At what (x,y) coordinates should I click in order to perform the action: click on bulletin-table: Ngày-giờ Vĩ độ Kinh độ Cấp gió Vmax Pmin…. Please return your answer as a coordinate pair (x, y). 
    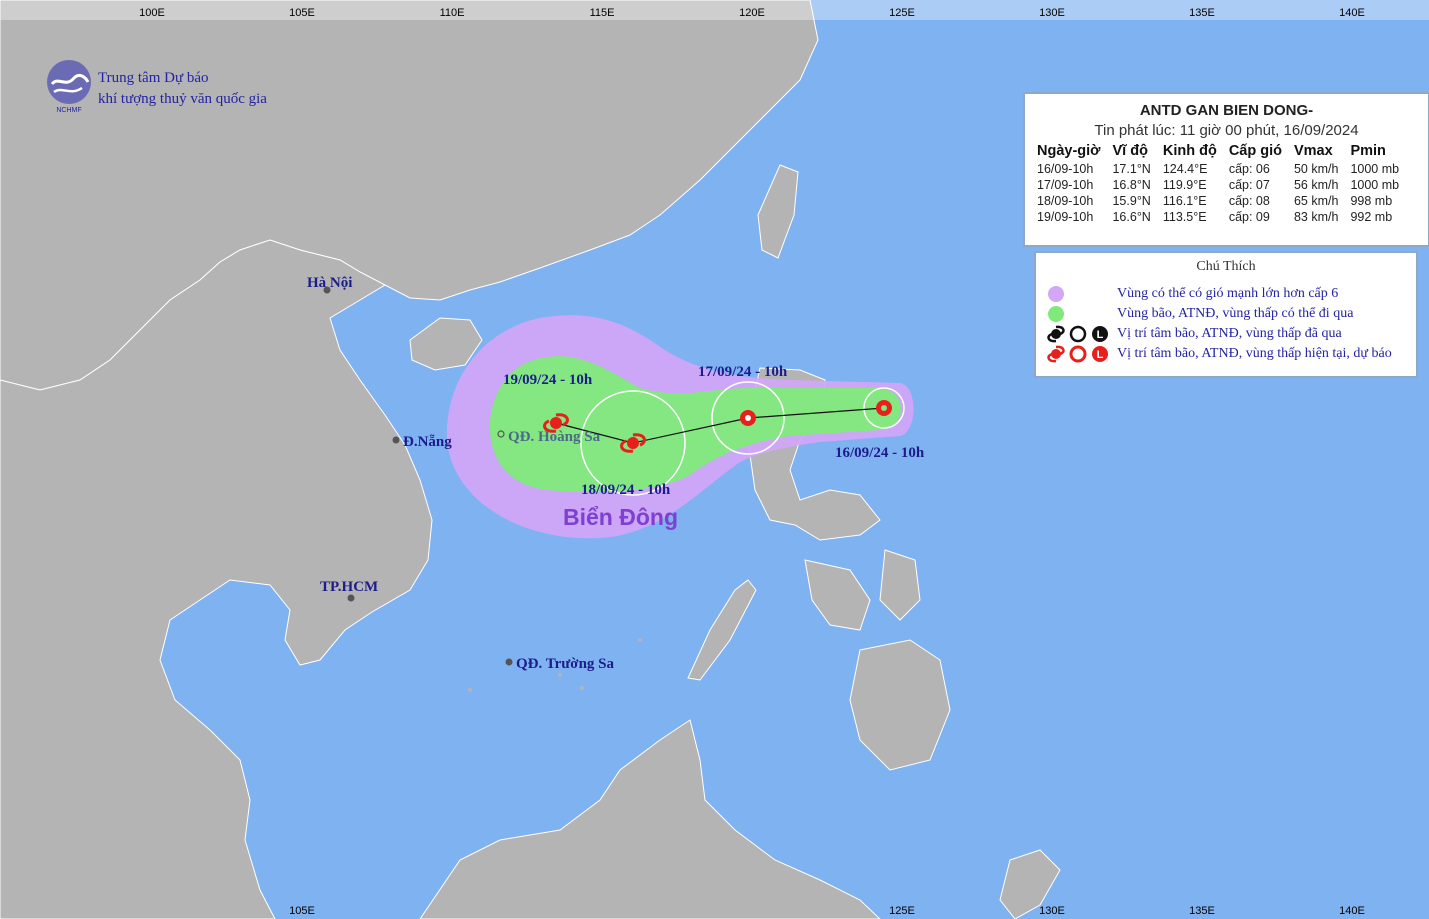
    Looking at the image, I should click on (1224, 184).